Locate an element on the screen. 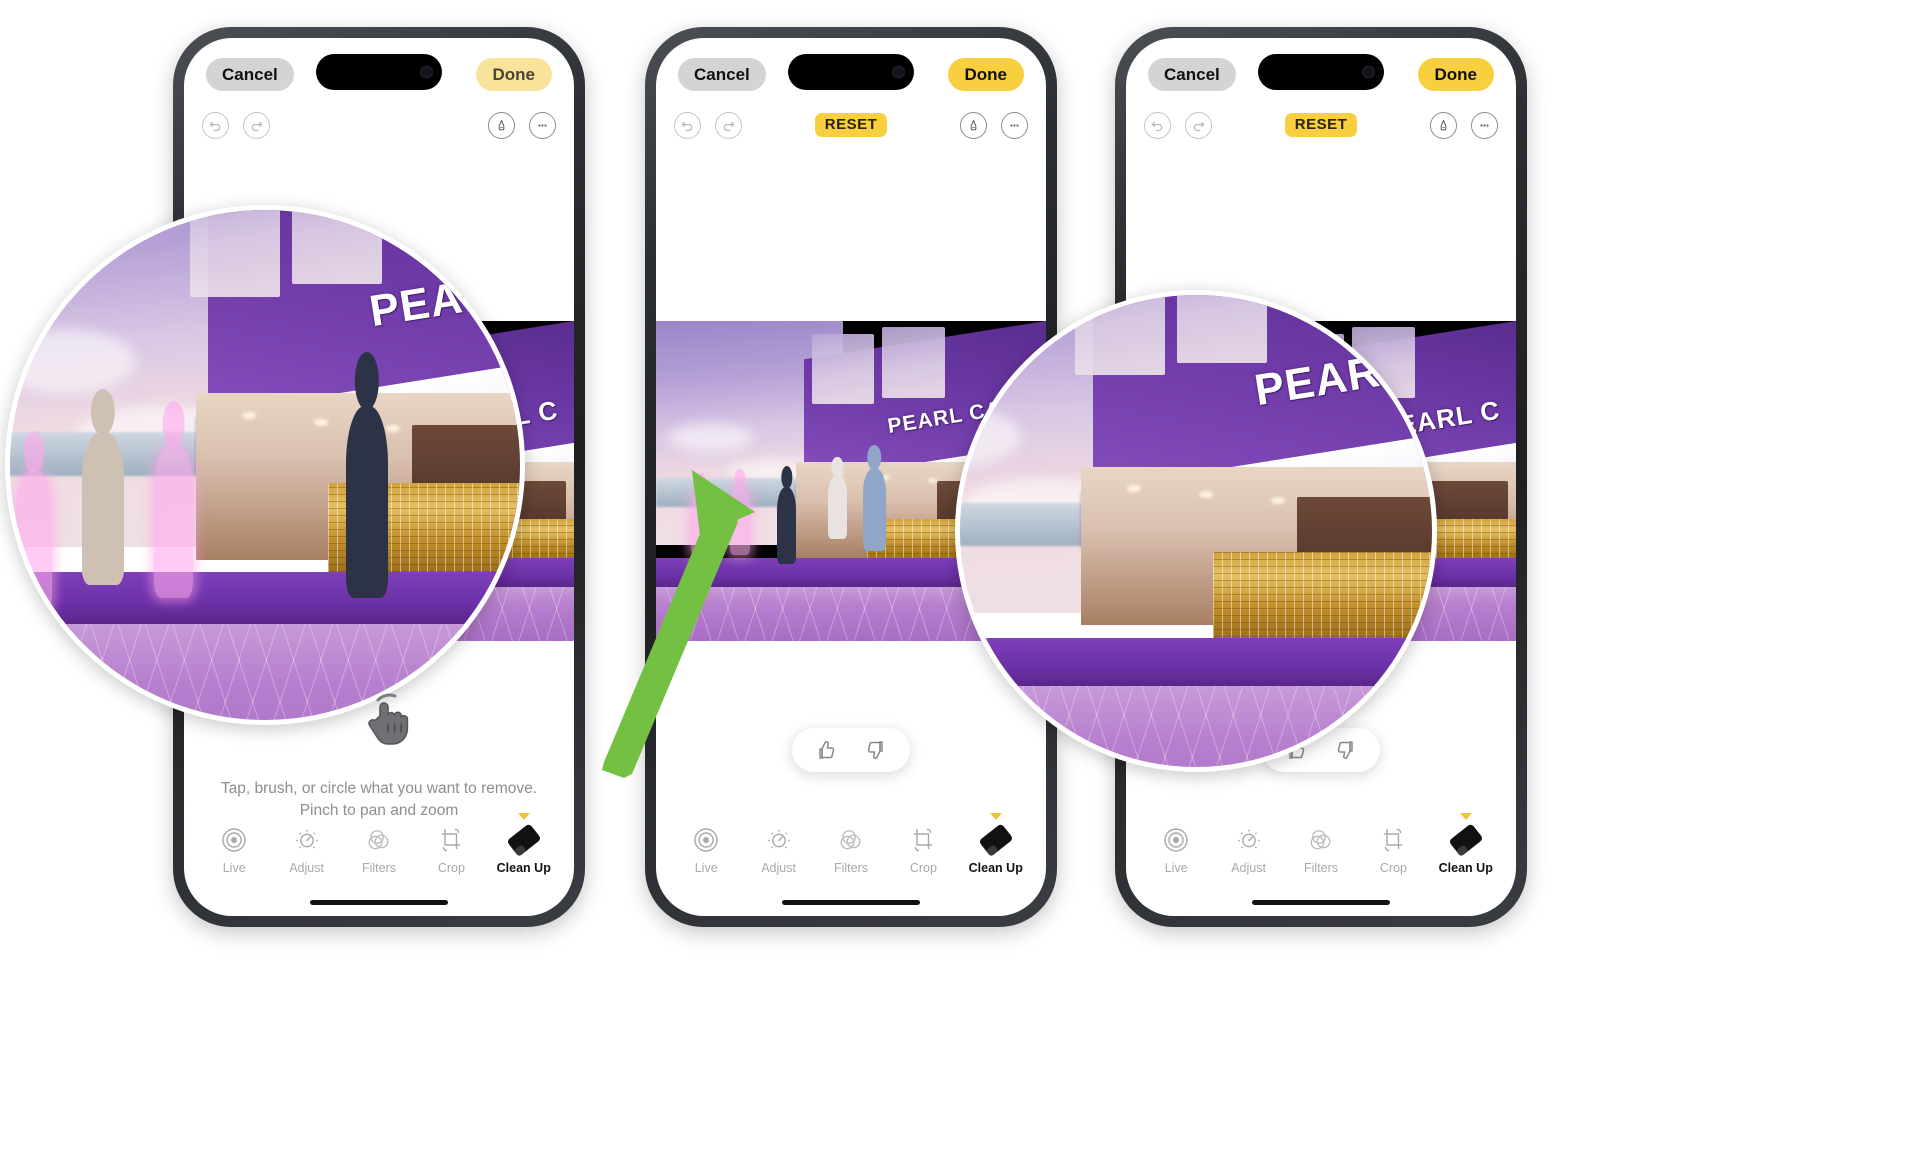  display-counter is located at coordinates (1322, 598).